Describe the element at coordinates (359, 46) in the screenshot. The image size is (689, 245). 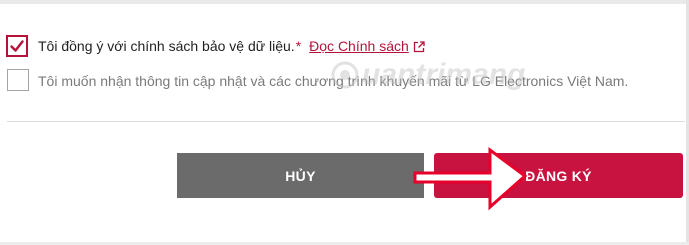
I see `read-policy-link-label: Đọc Chính sách` at that location.